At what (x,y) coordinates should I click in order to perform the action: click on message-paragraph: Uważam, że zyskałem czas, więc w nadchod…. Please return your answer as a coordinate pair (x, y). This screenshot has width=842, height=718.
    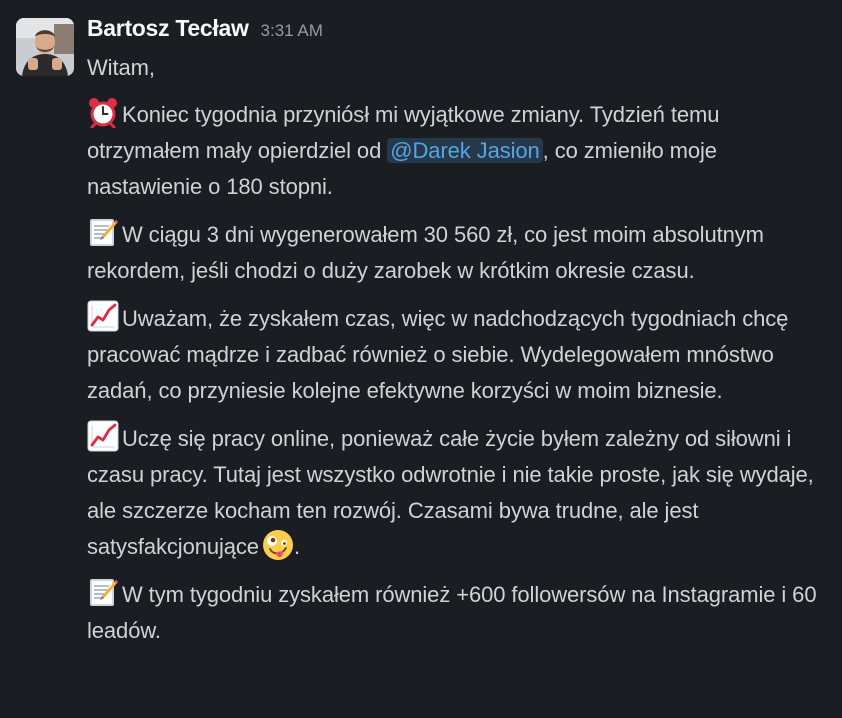
    Looking at the image, I should click on (459, 354).